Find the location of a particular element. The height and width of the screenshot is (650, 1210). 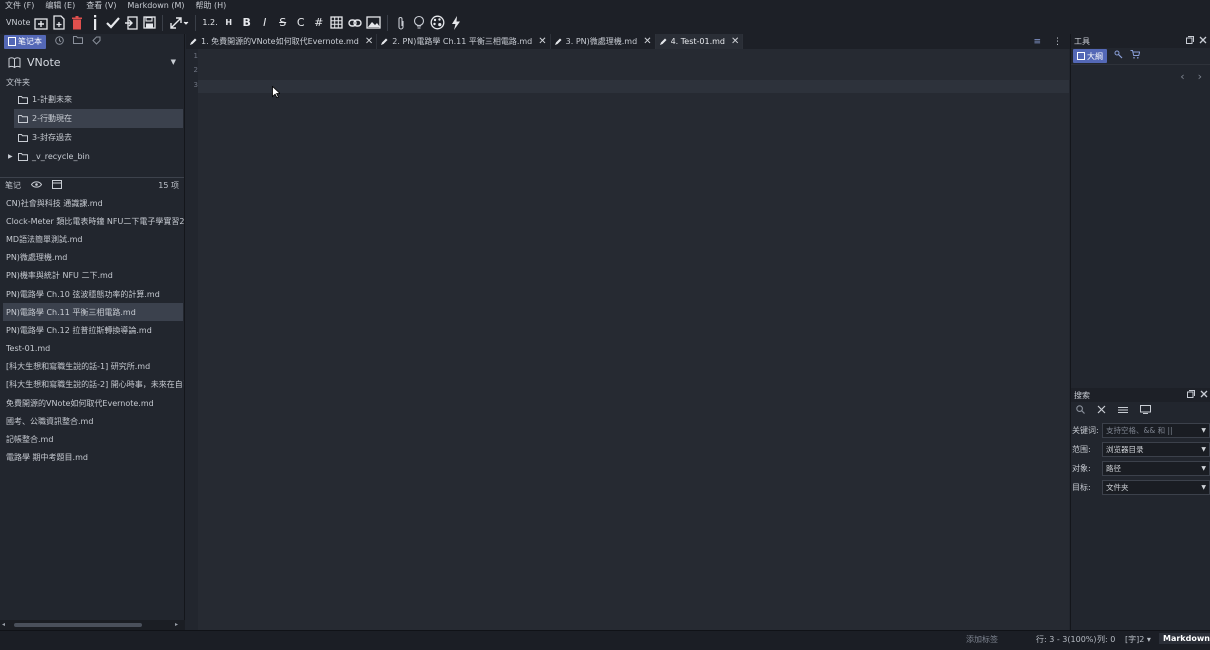

palette-icon is located at coordinates (437, 23).